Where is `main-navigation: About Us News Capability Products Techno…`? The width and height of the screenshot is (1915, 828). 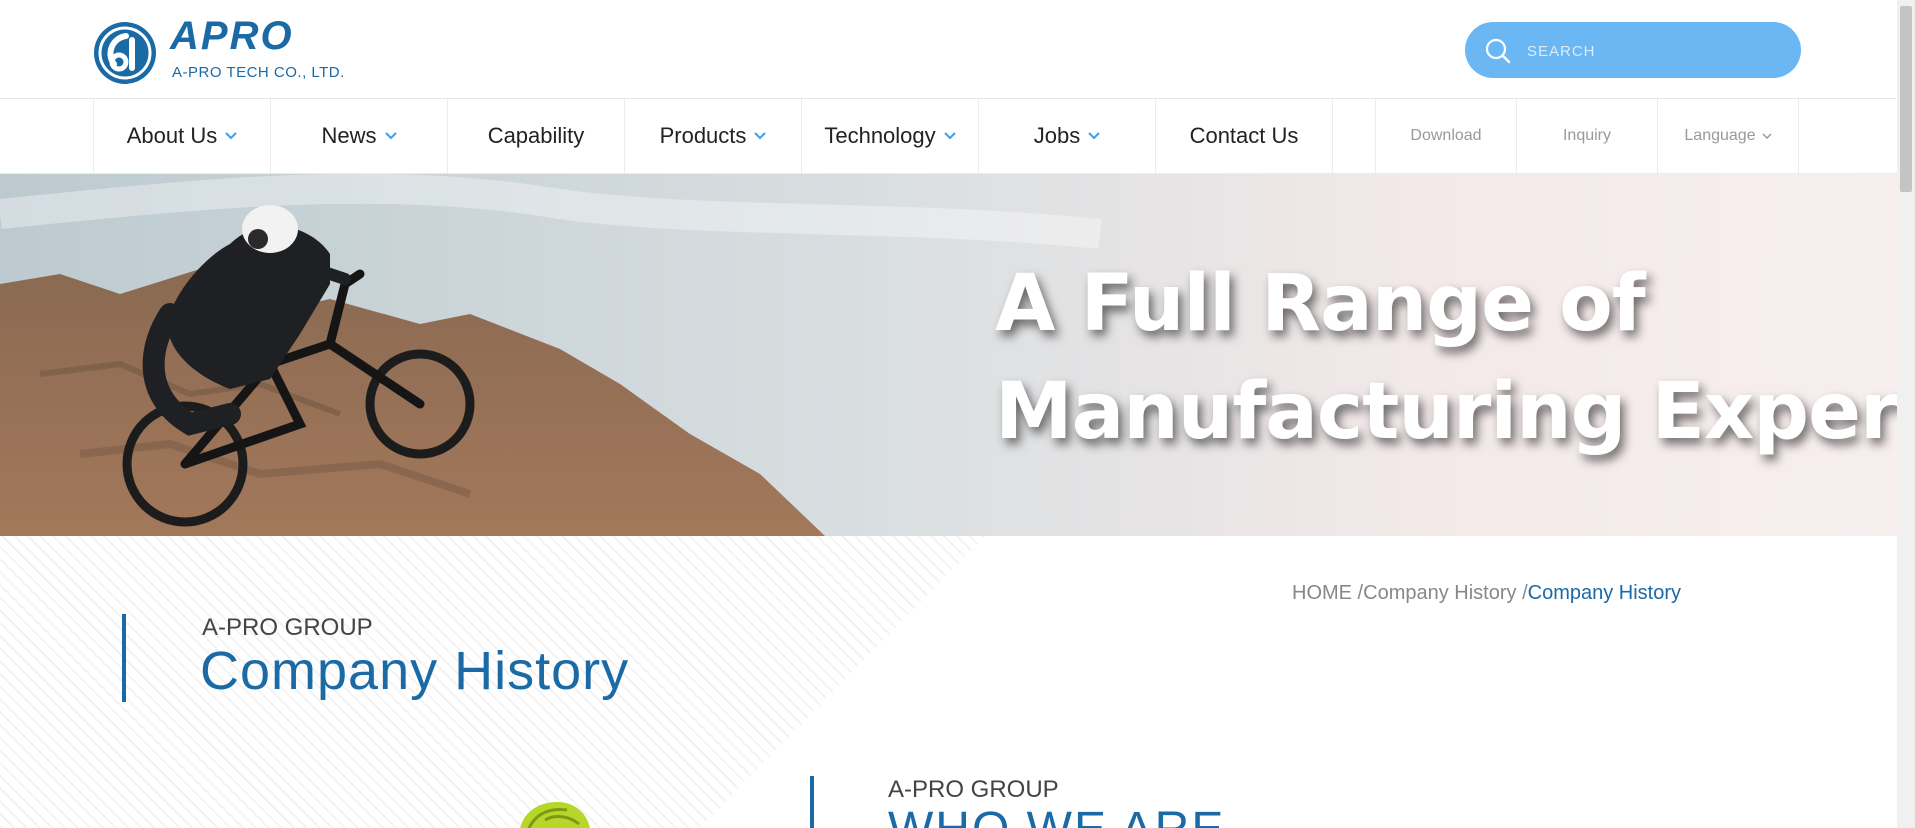 main-navigation: About Us News Capability Products Techno… is located at coordinates (948, 136).